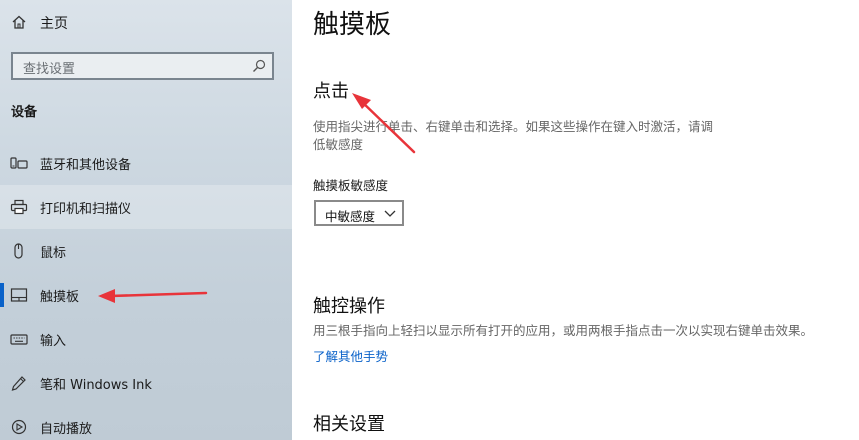 The width and height of the screenshot is (859, 440). What do you see at coordinates (86, 165) in the screenshot?
I see `sidebar-item-label: 蓝牙和其他设备` at bounding box center [86, 165].